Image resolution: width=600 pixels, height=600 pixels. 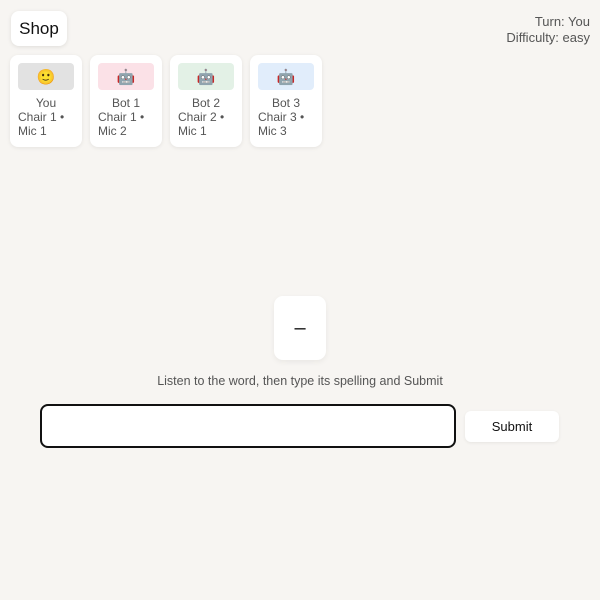 I want to click on player-seat: Chair 2 • Mic 1, so click(x=201, y=124).